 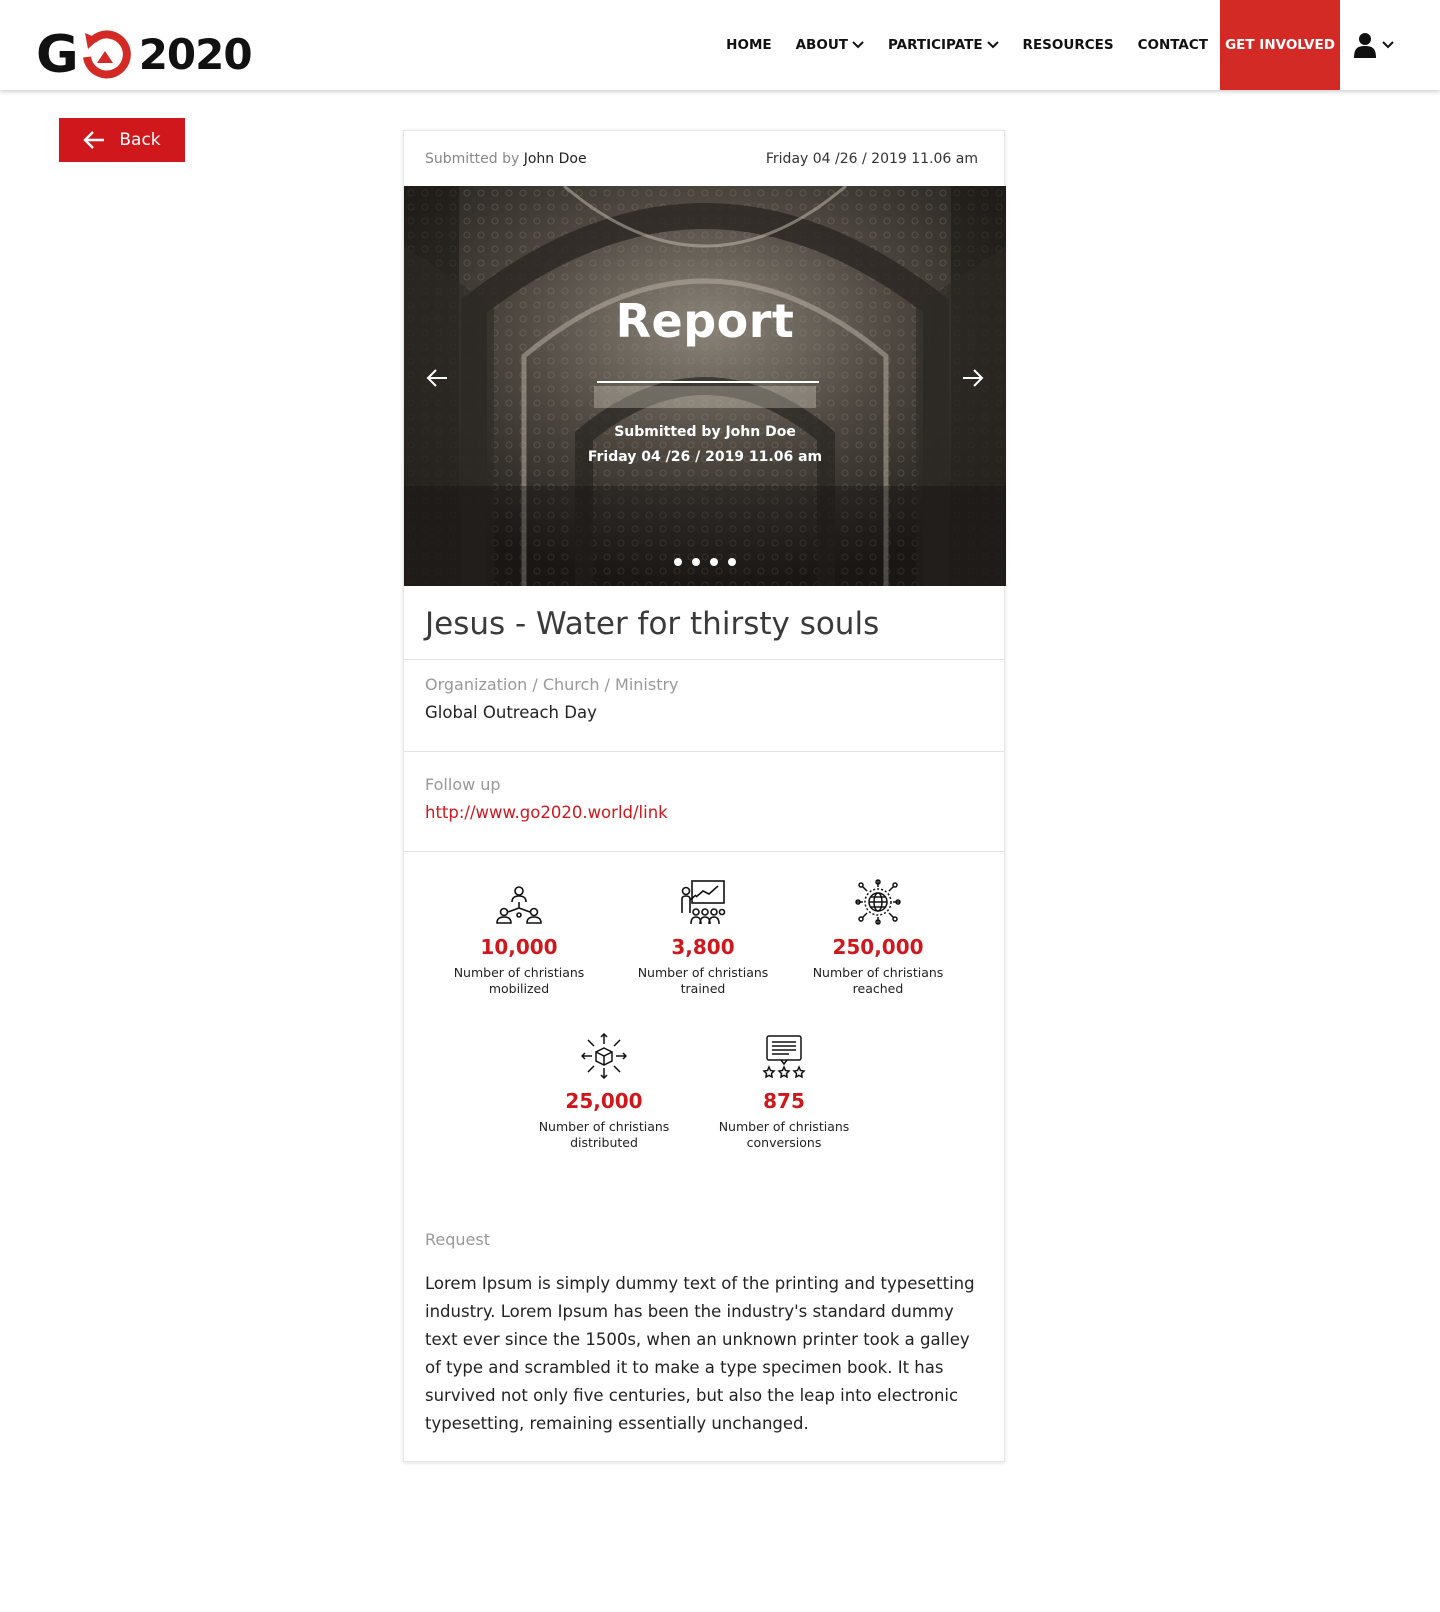 I want to click on followup-label: Follow up, so click(x=463, y=784).